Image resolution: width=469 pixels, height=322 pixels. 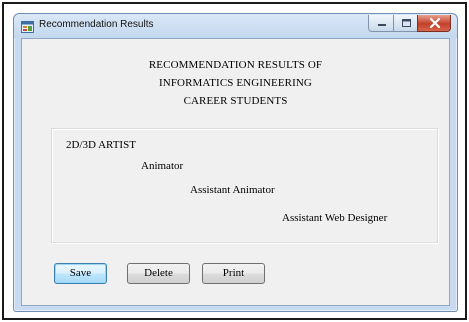 I want to click on window-title: Recommendation Results, so click(x=96, y=24).